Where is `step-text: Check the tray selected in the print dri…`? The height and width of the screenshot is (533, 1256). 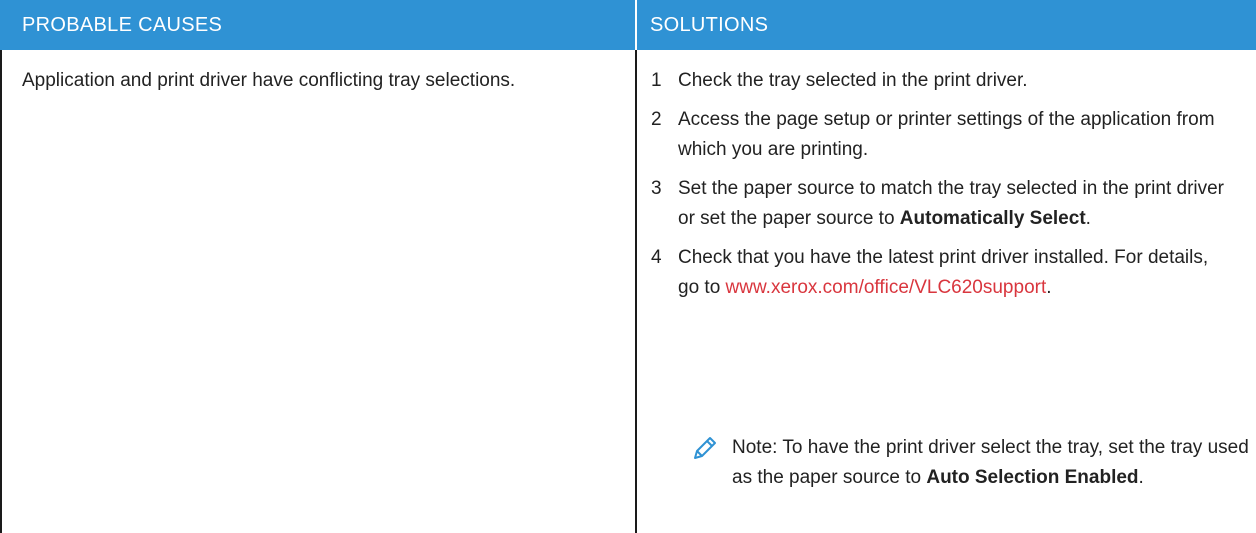 step-text: Check the tray selected in the print dri… is located at coordinates (853, 80).